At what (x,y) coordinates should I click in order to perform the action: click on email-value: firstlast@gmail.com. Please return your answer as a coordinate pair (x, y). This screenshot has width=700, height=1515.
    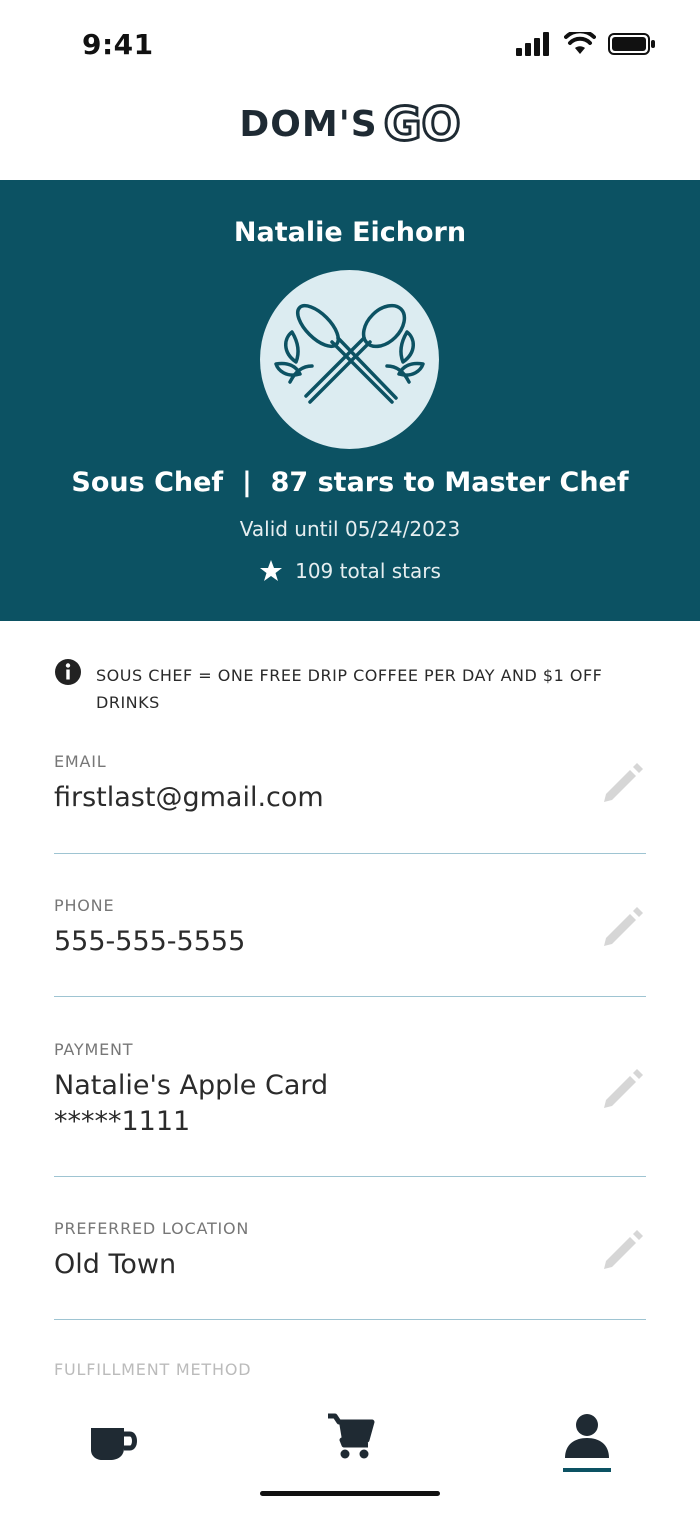
    Looking at the image, I should click on (189, 797).